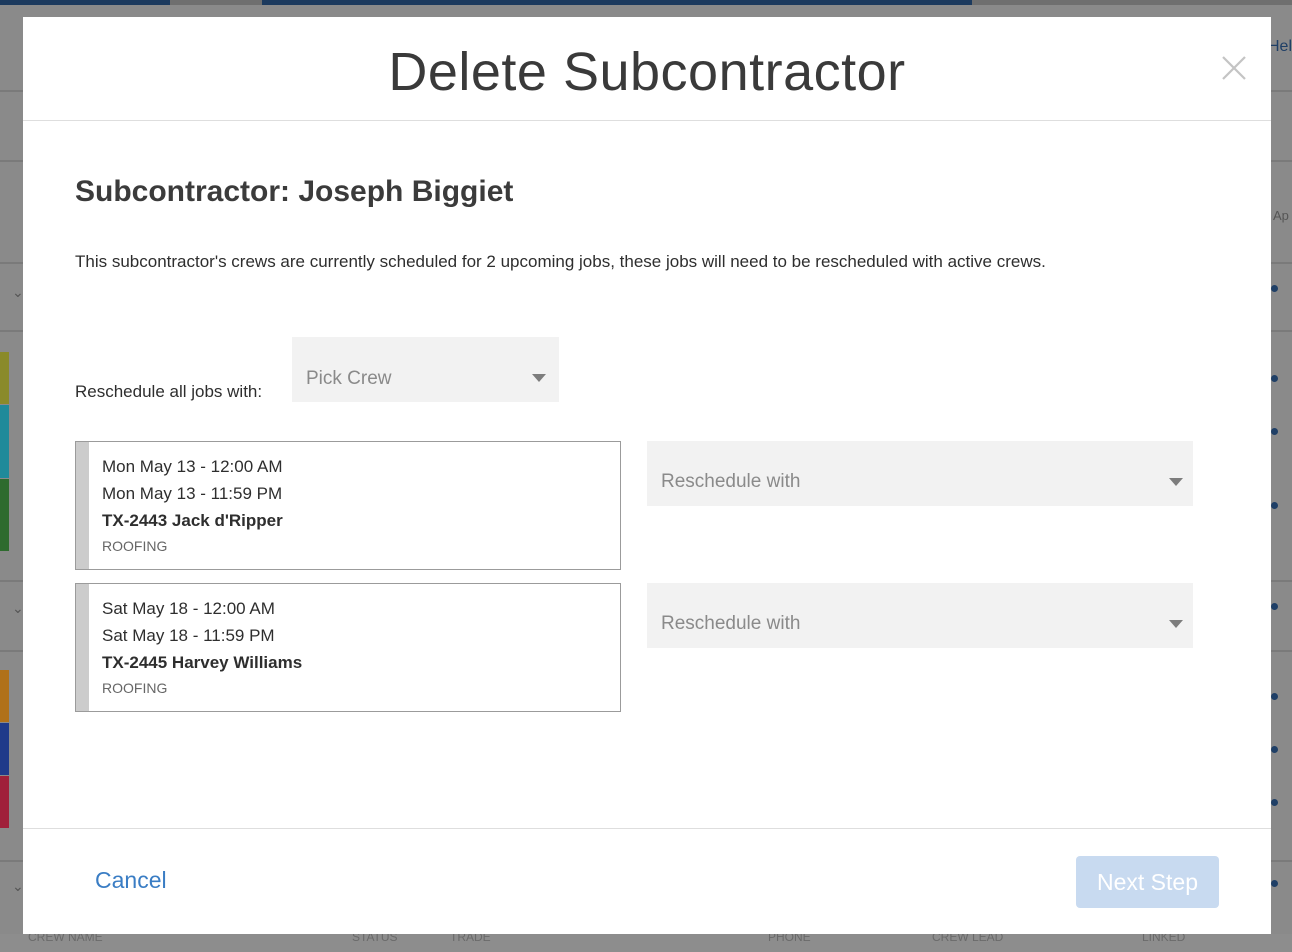 This screenshot has width=1292, height=952. I want to click on pick-crew-select: Pick Crew, so click(425, 369).